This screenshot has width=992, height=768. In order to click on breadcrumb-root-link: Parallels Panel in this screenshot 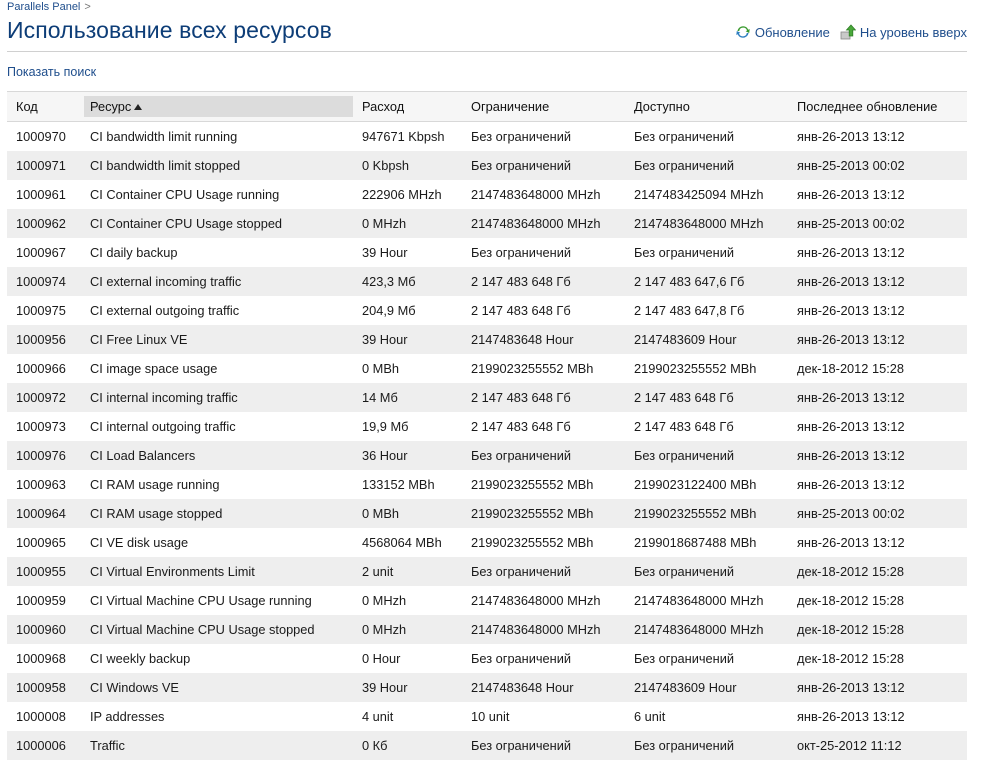, I will do `click(43, 7)`.